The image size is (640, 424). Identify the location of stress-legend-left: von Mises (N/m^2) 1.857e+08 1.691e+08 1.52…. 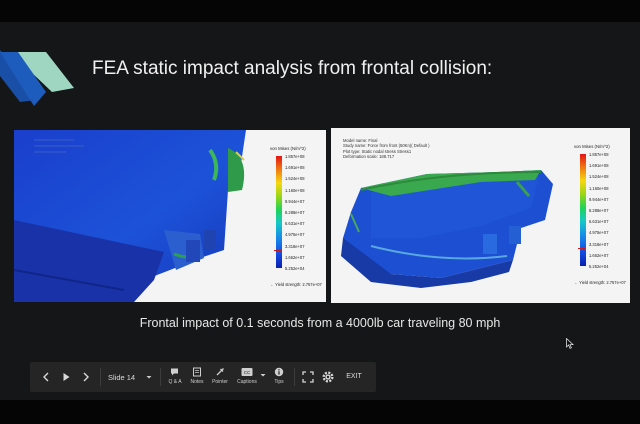
(297, 221).